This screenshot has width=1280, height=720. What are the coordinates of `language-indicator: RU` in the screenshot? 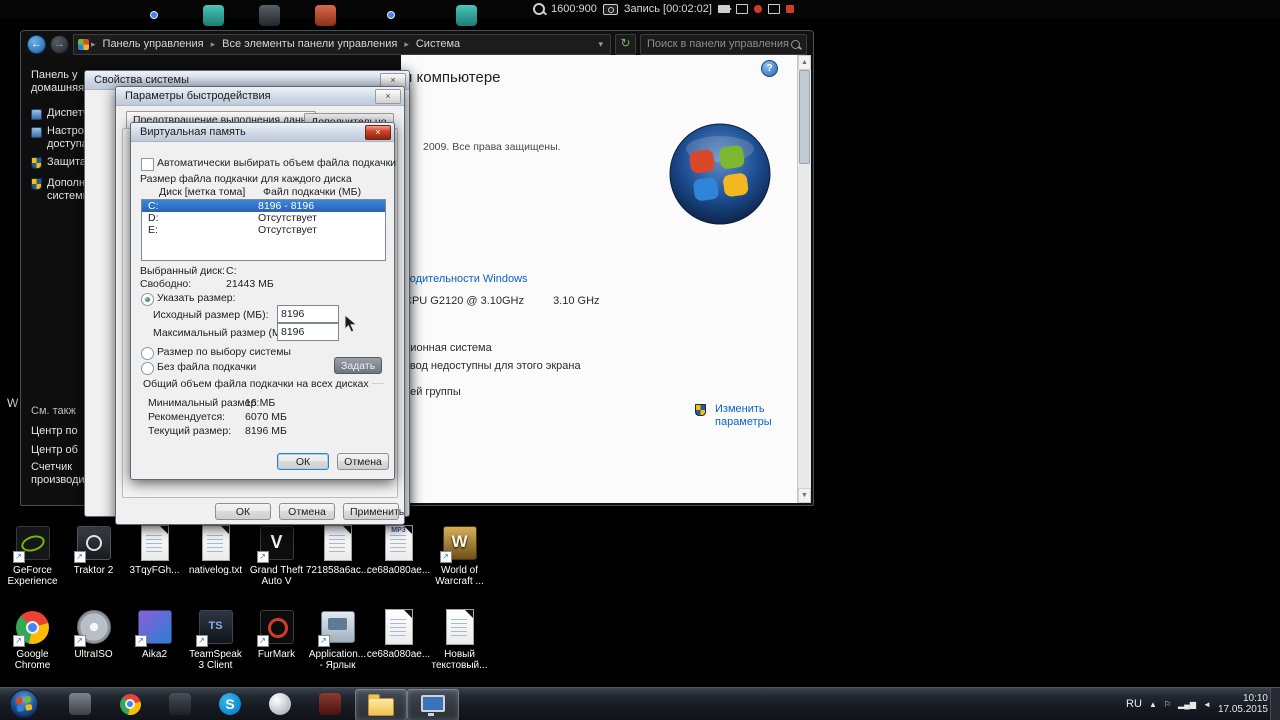 It's located at (1134, 704).